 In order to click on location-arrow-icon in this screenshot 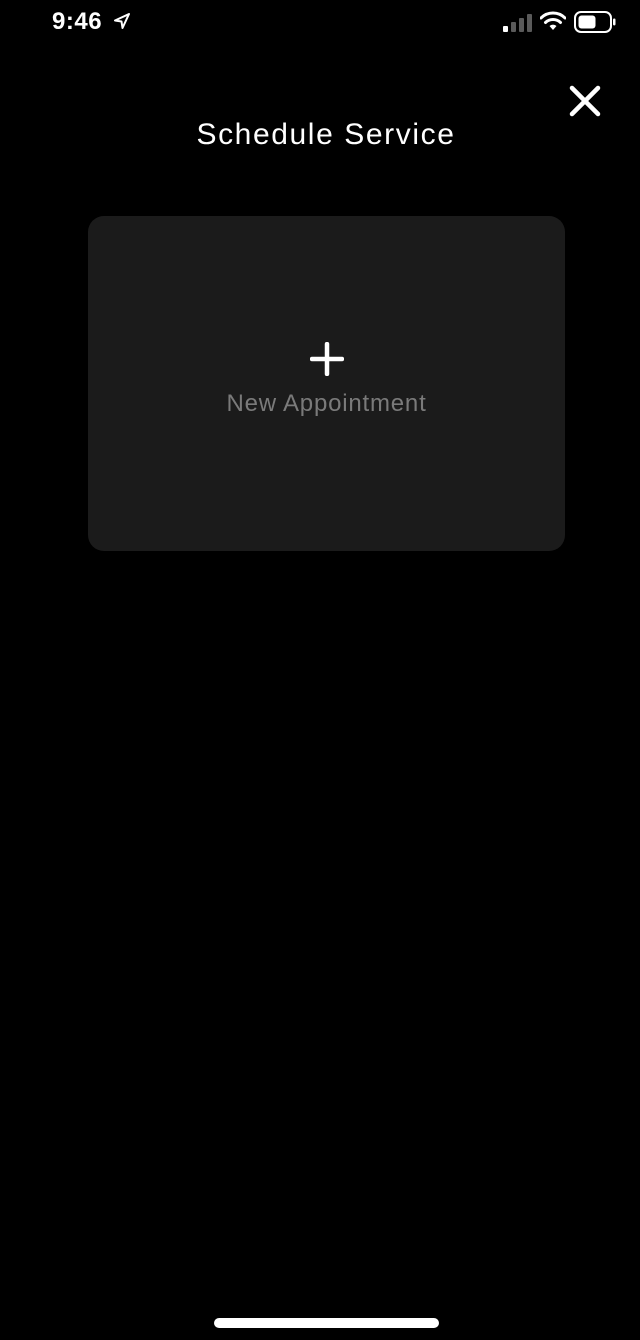, I will do `click(122, 21)`.